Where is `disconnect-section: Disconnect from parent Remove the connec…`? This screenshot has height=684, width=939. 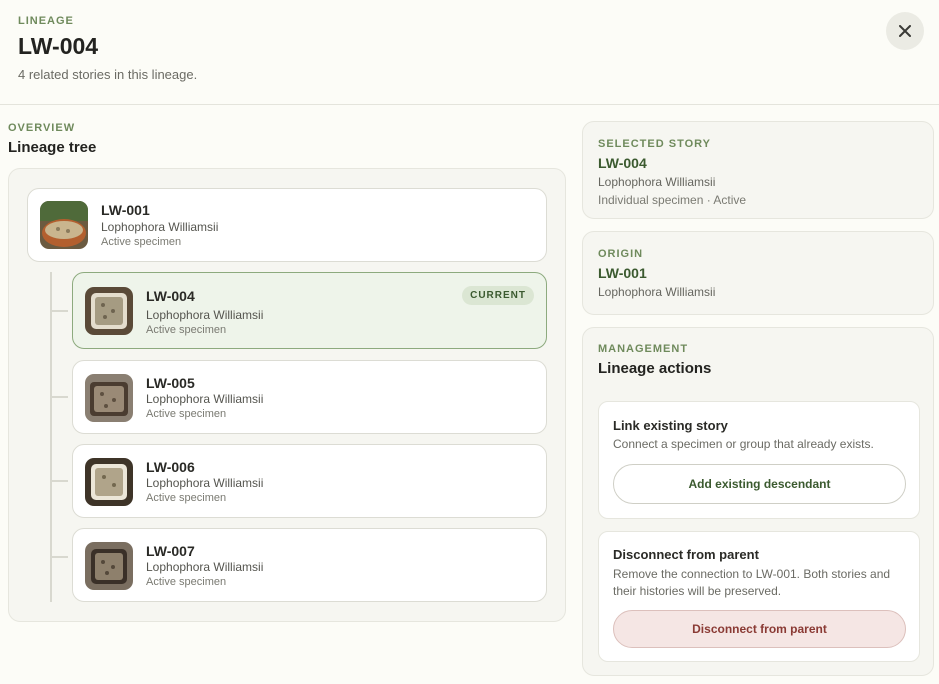
disconnect-section: Disconnect from parent Remove the connec… is located at coordinates (759, 596).